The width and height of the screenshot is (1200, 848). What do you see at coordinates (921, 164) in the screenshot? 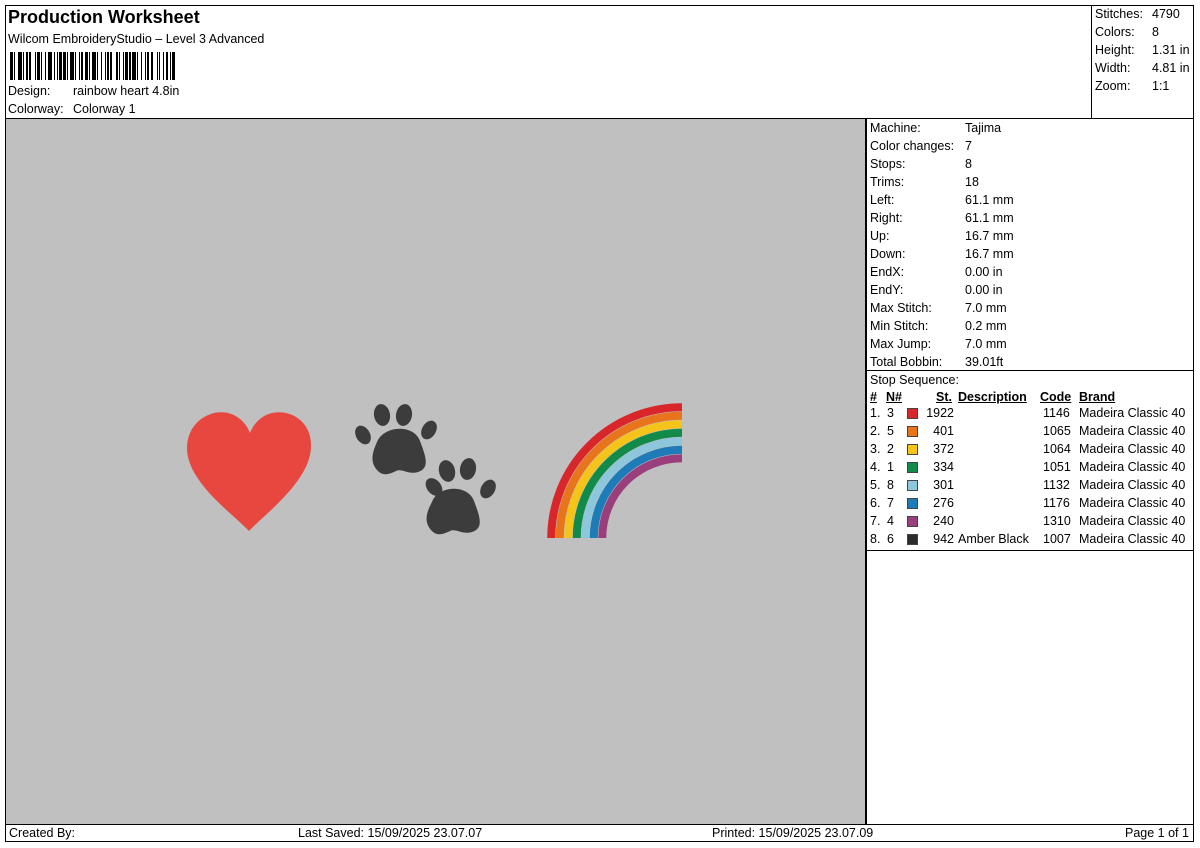
I see `stat-row: Stops: 8` at bounding box center [921, 164].